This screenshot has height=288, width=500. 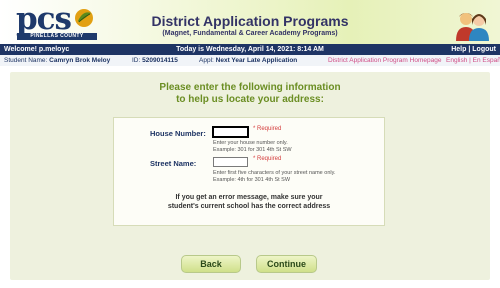 What do you see at coordinates (252, 150) in the screenshot?
I see `house-number-hint-2: Example: 301 for 301 4th St SW` at bounding box center [252, 150].